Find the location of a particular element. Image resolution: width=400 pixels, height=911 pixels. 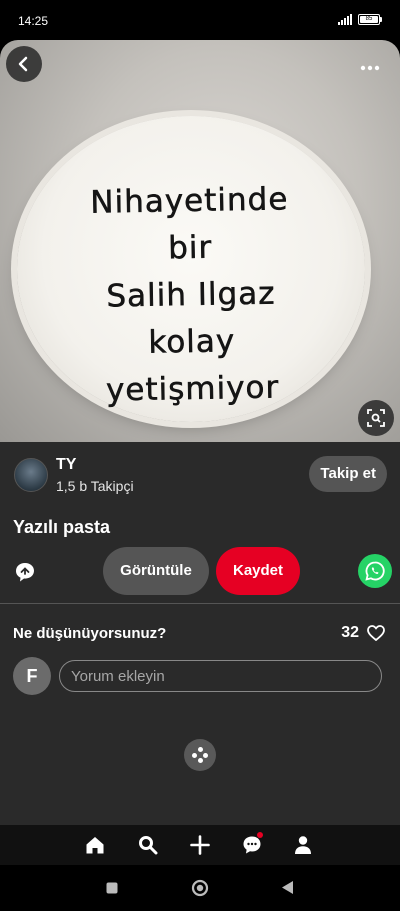

cake-line: Salih Ilgaz is located at coordinates (191, 295).